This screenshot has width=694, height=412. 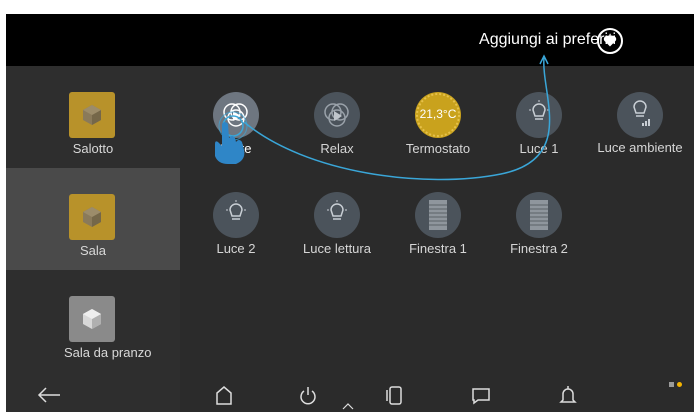 I want to click on device-luce-1: Luce 1, so click(x=539, y=142).